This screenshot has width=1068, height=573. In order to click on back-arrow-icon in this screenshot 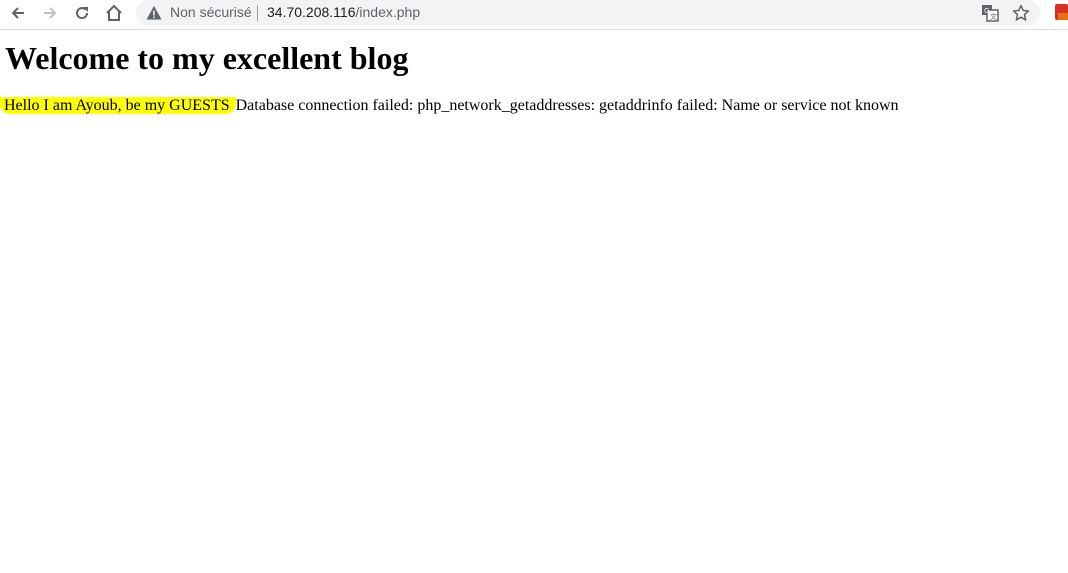, I will do `click(17, 13)`.